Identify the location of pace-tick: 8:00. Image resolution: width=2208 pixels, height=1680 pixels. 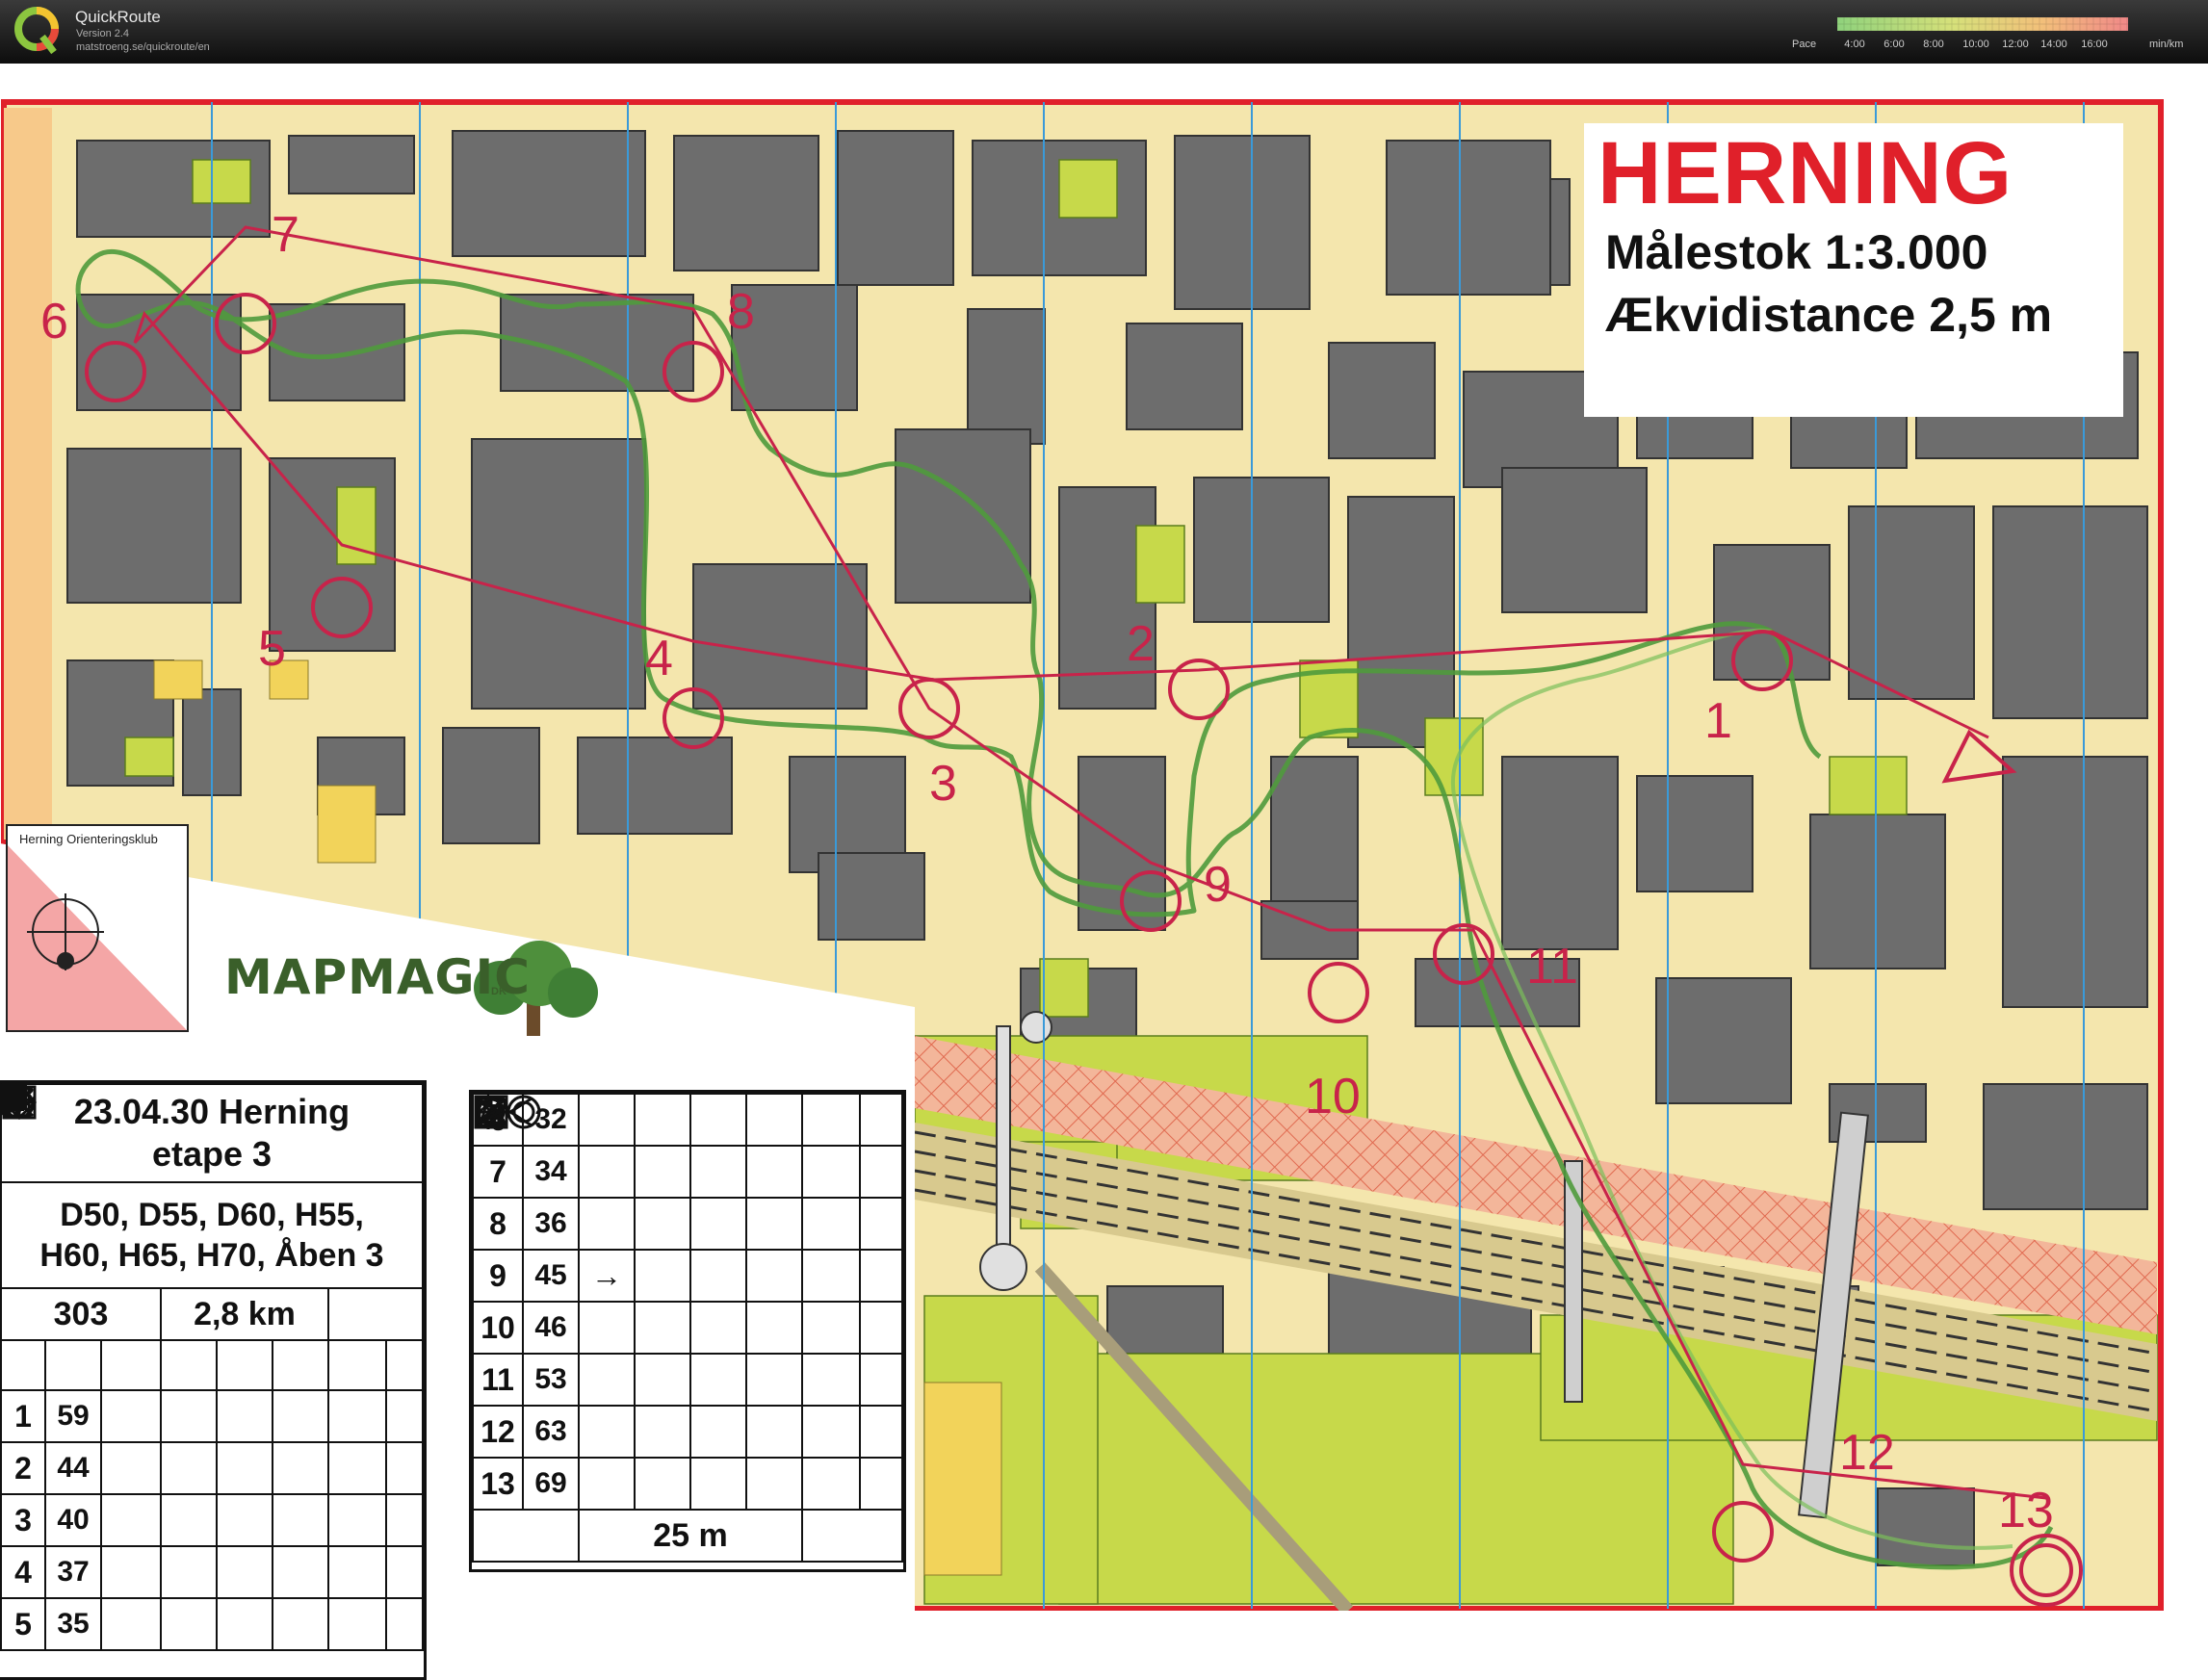
(1933, 45).